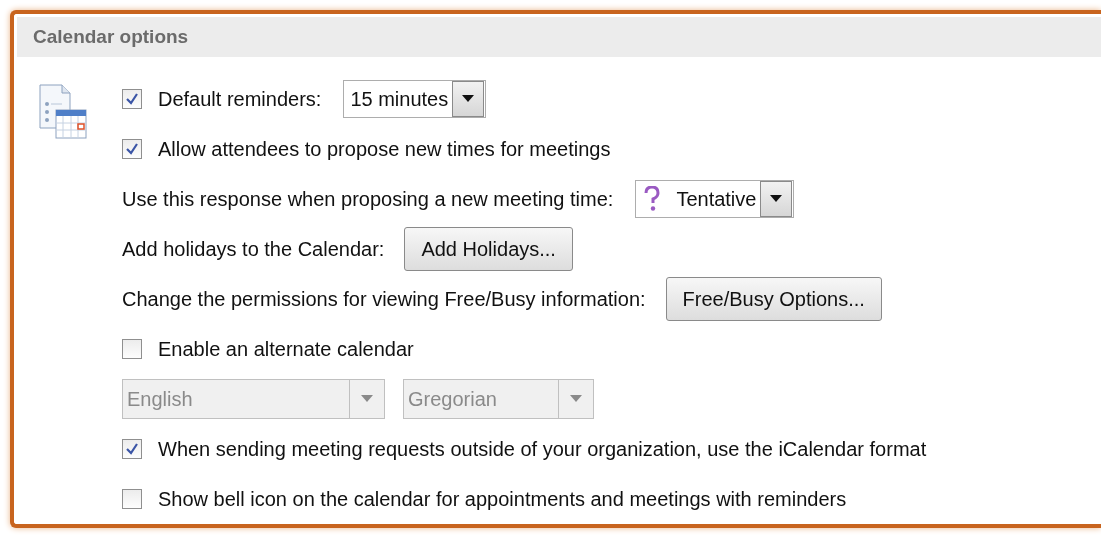  Describe the element at coordinates (368, 199) in the screenshot. I see `option-label: Use this response when proposing a new meeting time:` at that location.